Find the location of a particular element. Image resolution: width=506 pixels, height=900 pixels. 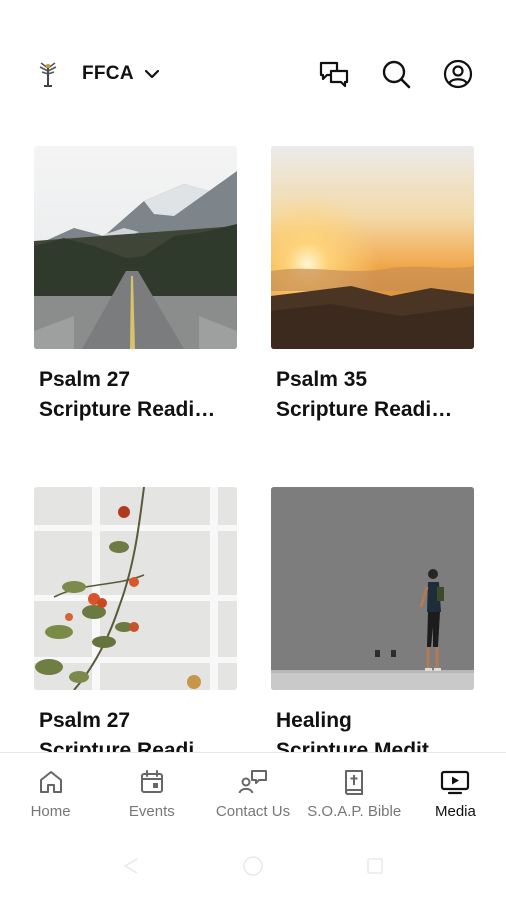

nav-item-media: Media is located at coordinates (455, 792).